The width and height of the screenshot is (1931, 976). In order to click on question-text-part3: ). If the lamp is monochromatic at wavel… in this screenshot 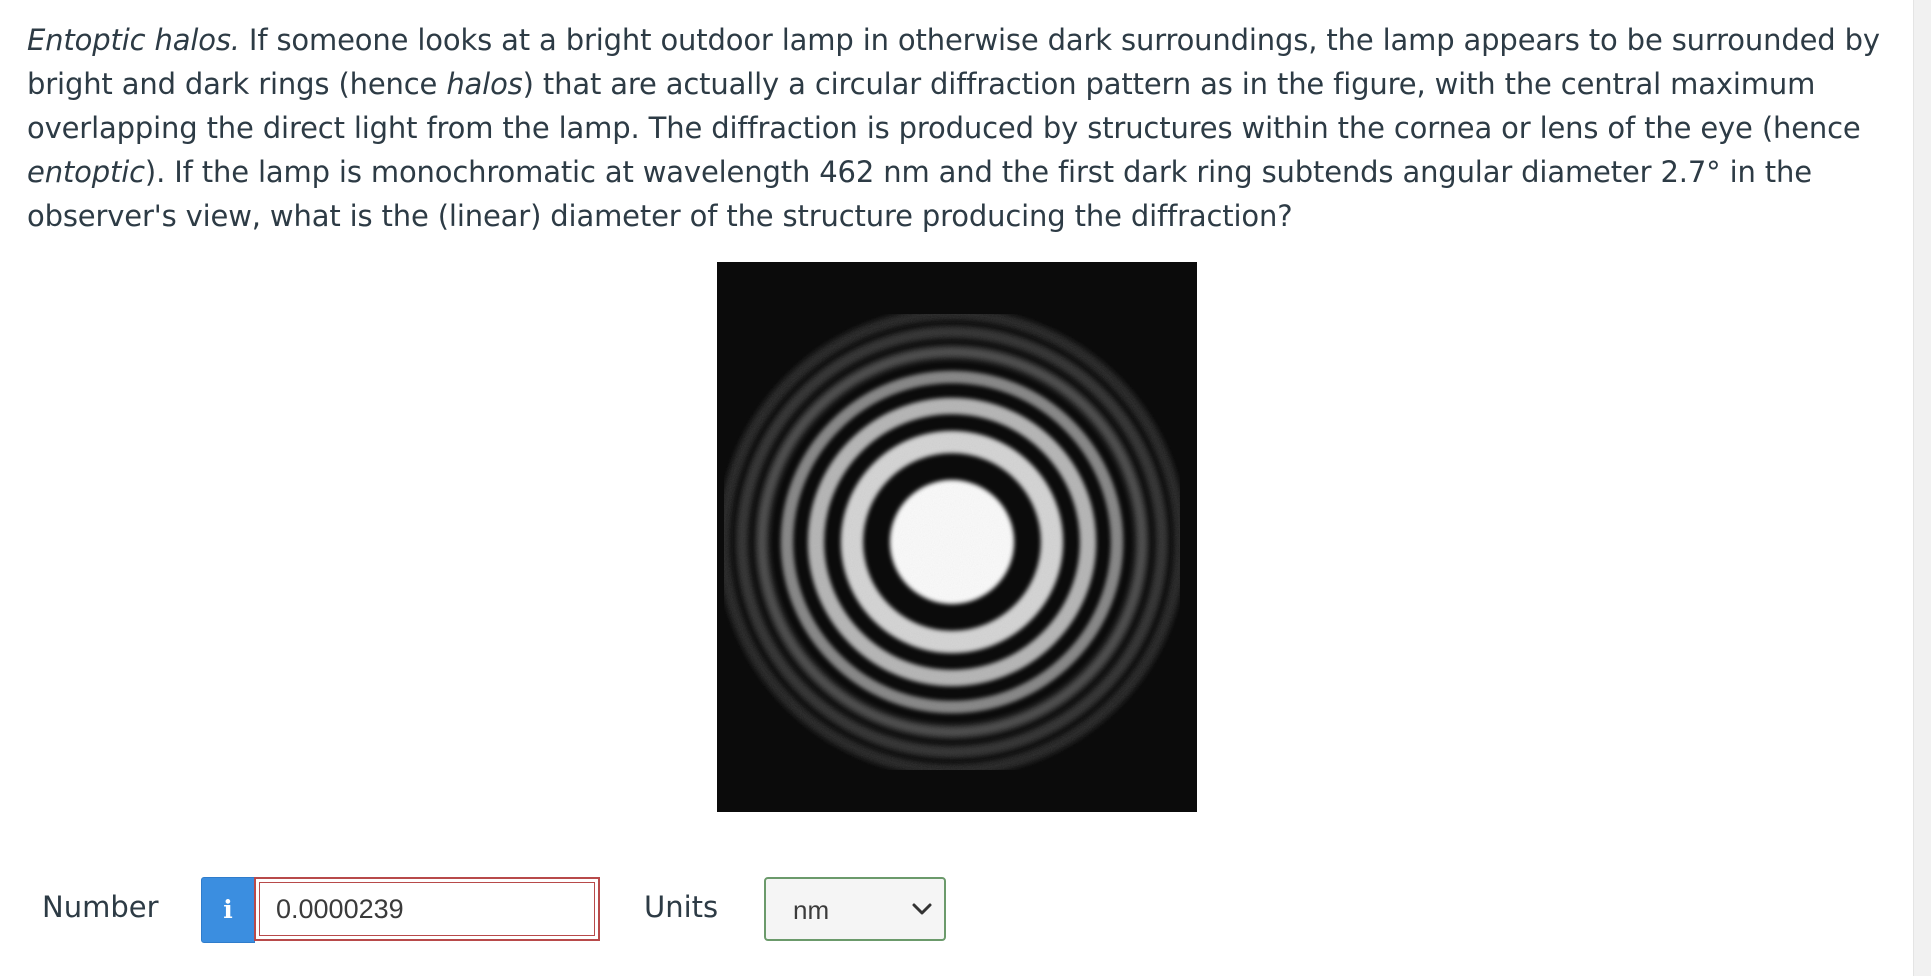, I will do `click(919, 194)`.